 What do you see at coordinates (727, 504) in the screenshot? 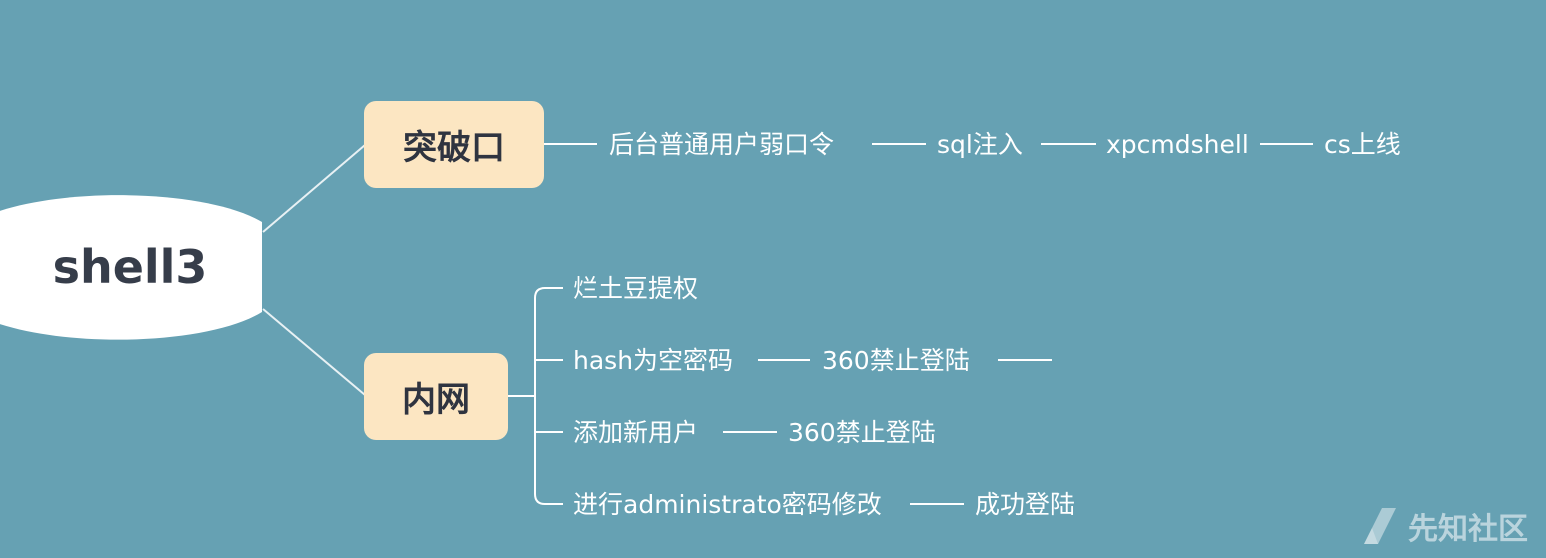
I see `child-node: 进行administrato密码修改` at bounding box center [727, 504].